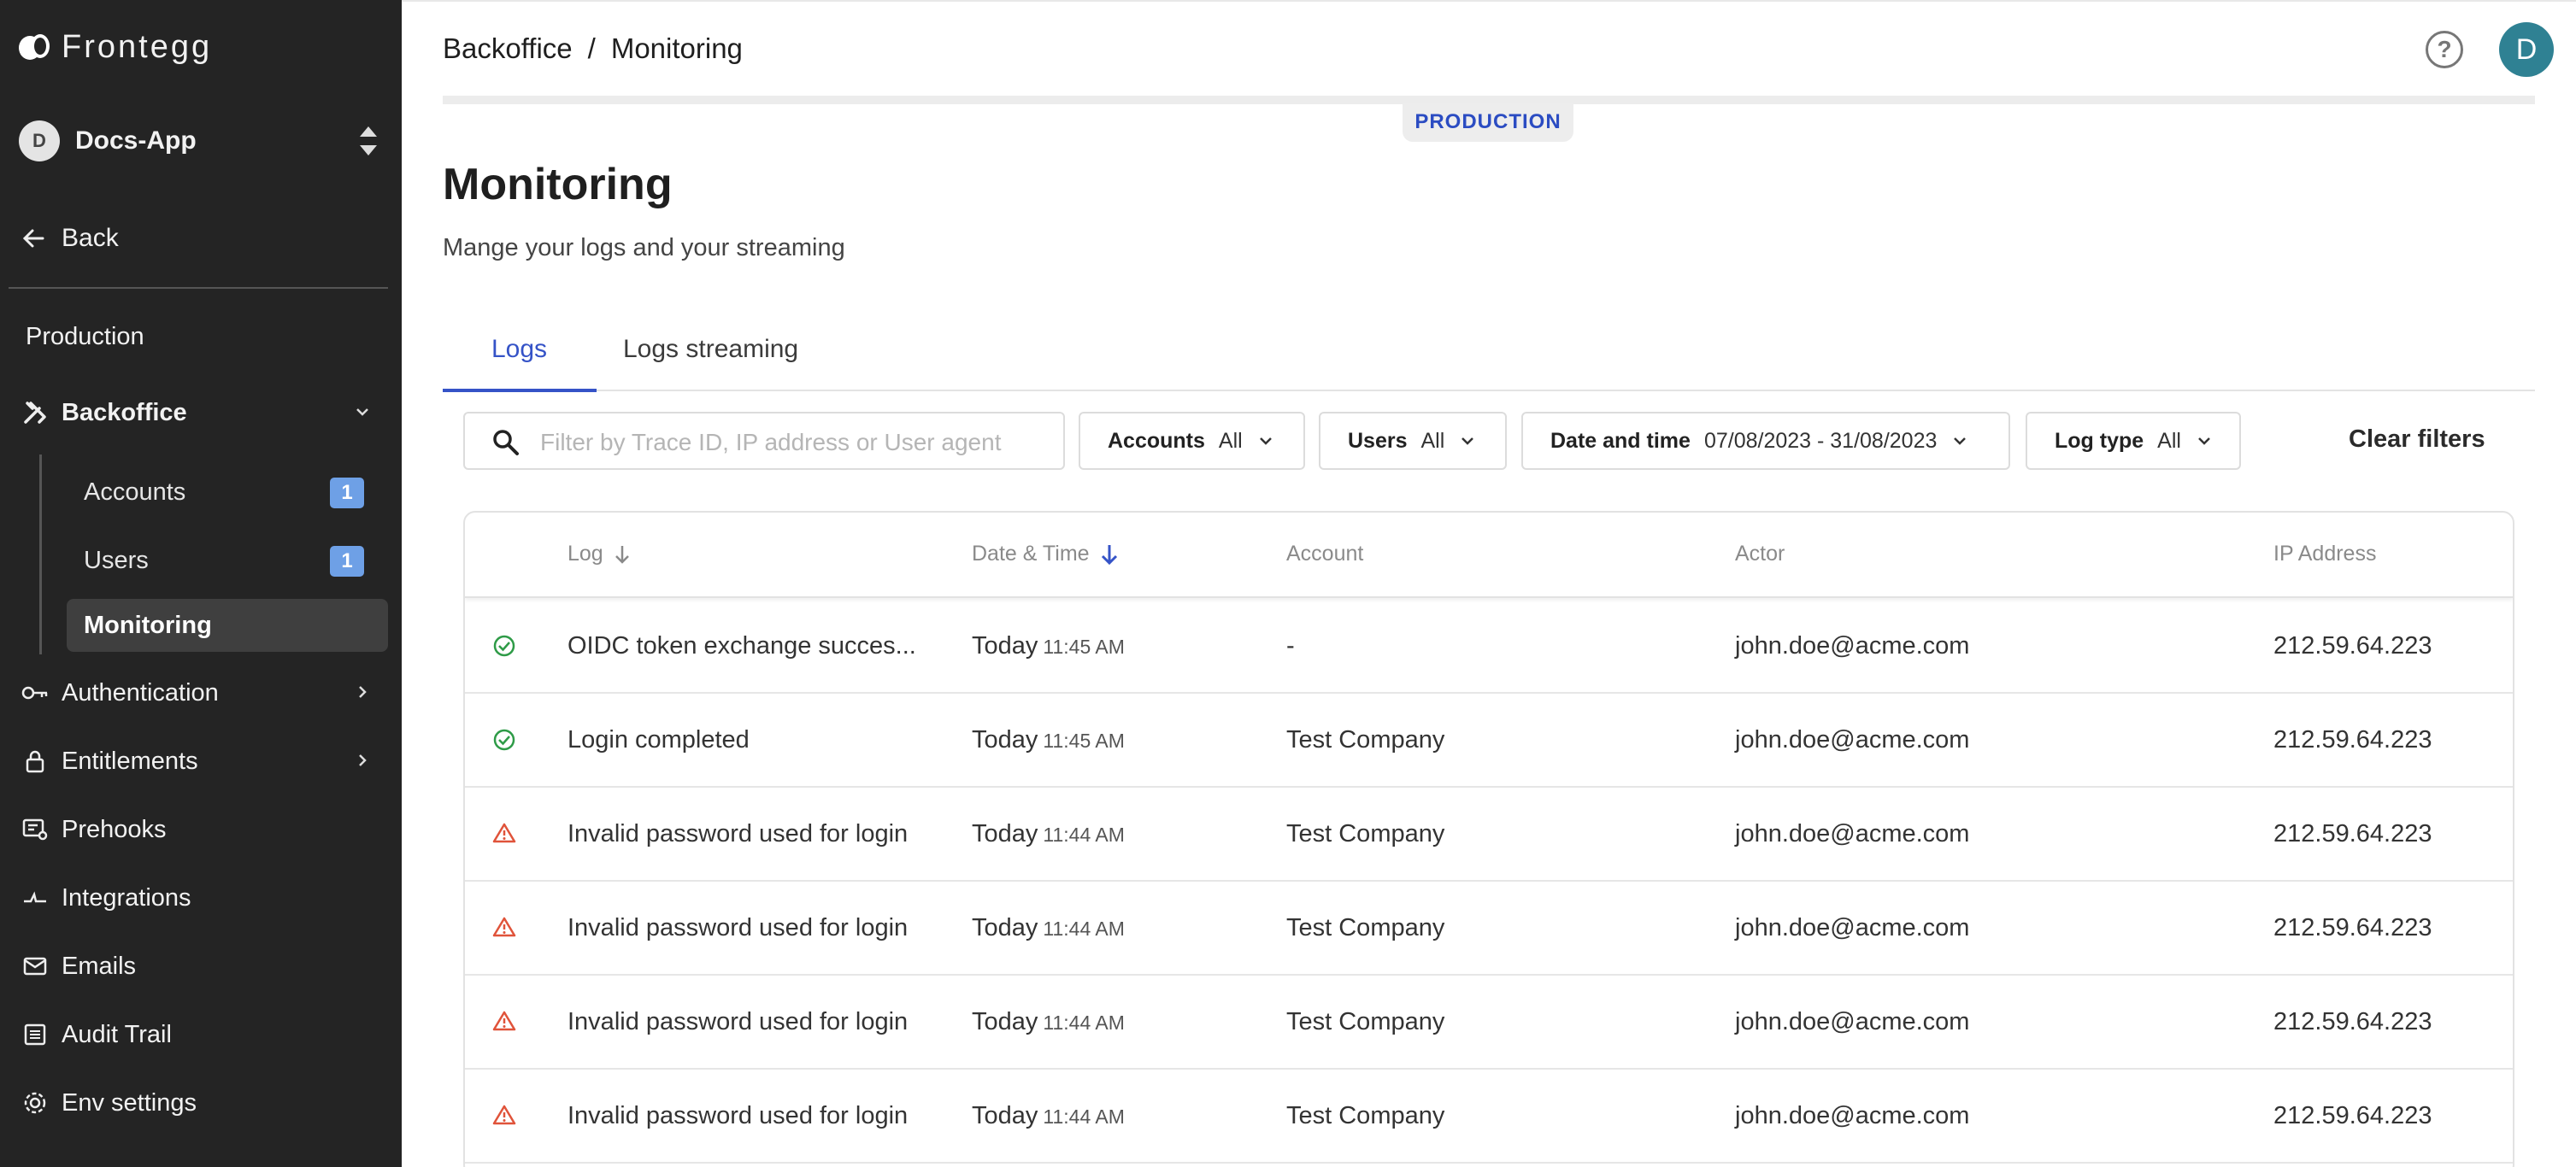 The height and width of the screenshot is (1167, 2576). Describe the element at coordinates (508, 48) in the screenshot. I see `breadcrumb-backoffice: Backoffice` at that location.